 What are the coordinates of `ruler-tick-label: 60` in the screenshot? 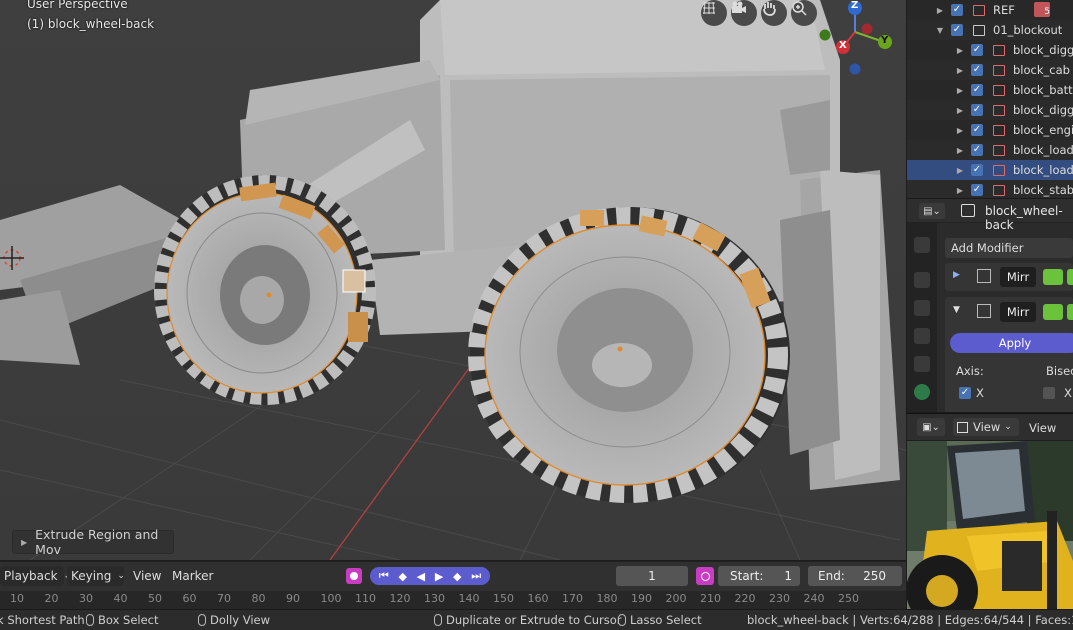 It's located at (189, 598).